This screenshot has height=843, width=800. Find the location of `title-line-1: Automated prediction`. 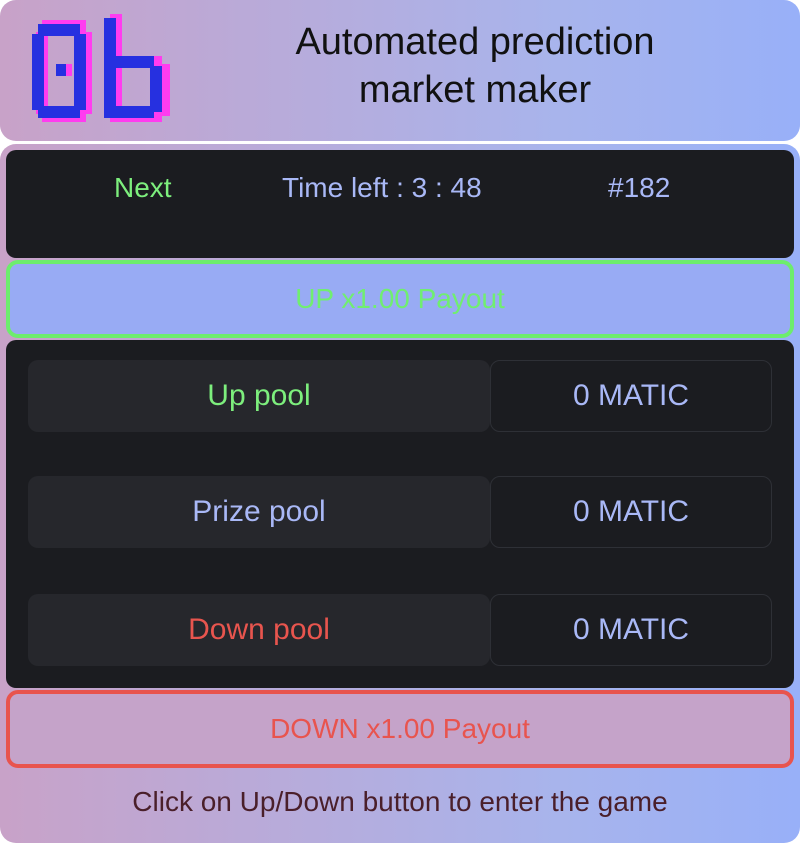

title-line-1: Automated prediction is located at coordinates (475, 42).